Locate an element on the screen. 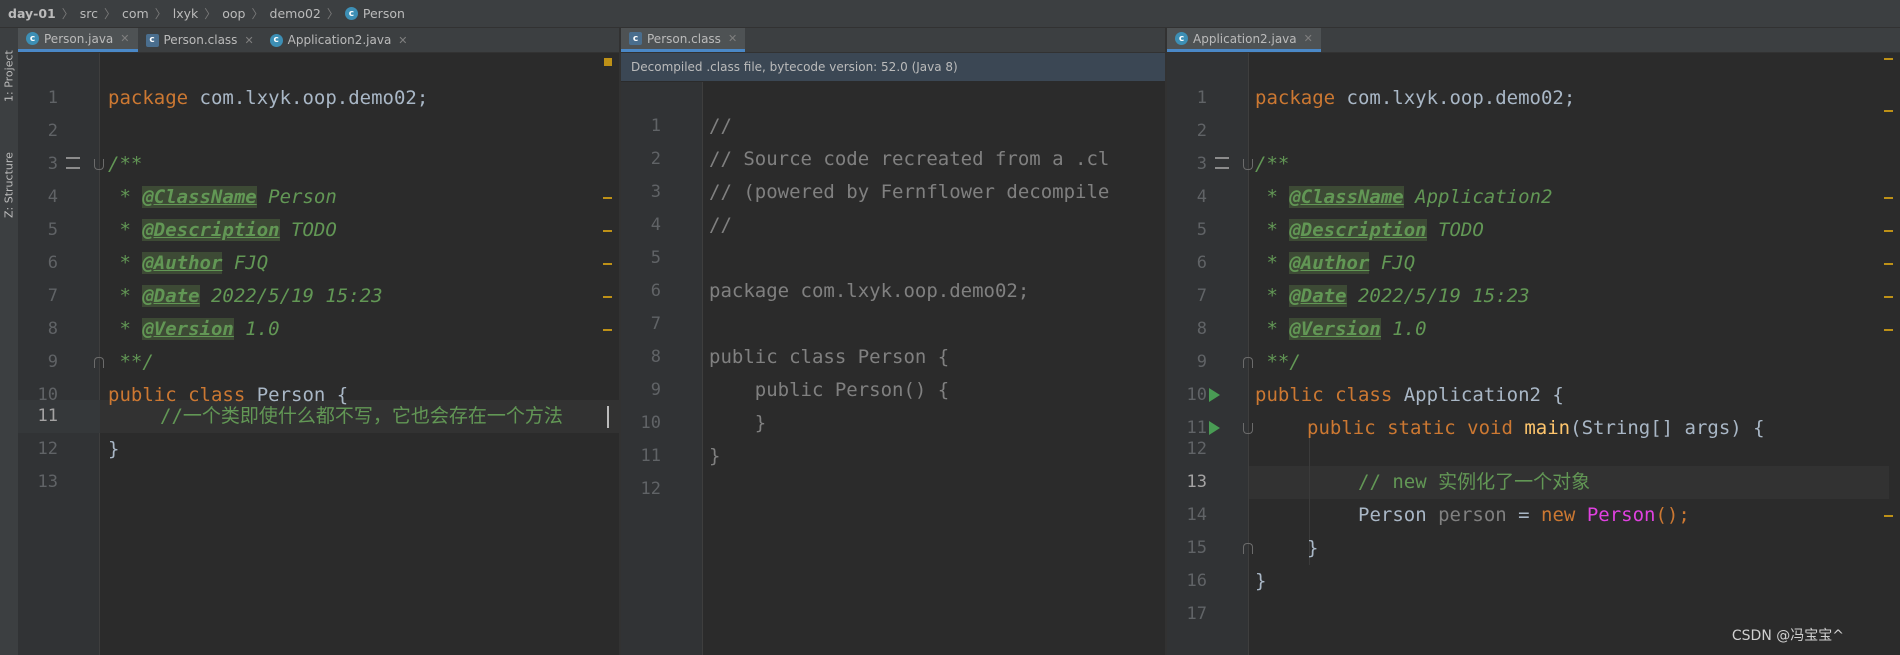  breadcrumb-oop: oop is located at coordinates (233, 14).